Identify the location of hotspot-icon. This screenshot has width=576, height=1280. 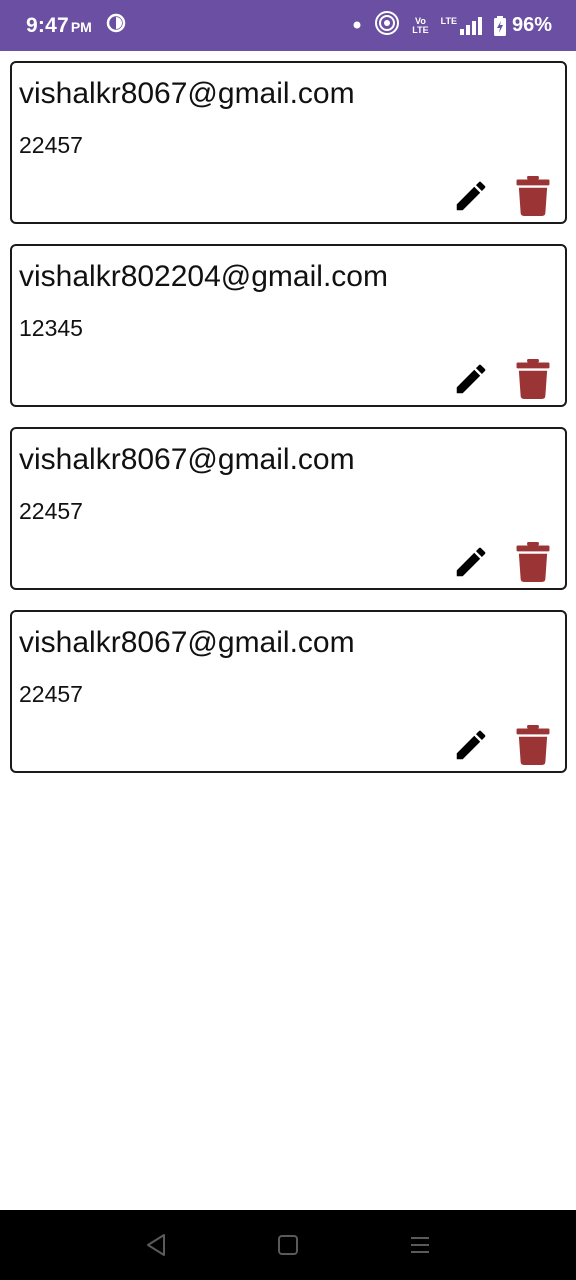
(387, 25).